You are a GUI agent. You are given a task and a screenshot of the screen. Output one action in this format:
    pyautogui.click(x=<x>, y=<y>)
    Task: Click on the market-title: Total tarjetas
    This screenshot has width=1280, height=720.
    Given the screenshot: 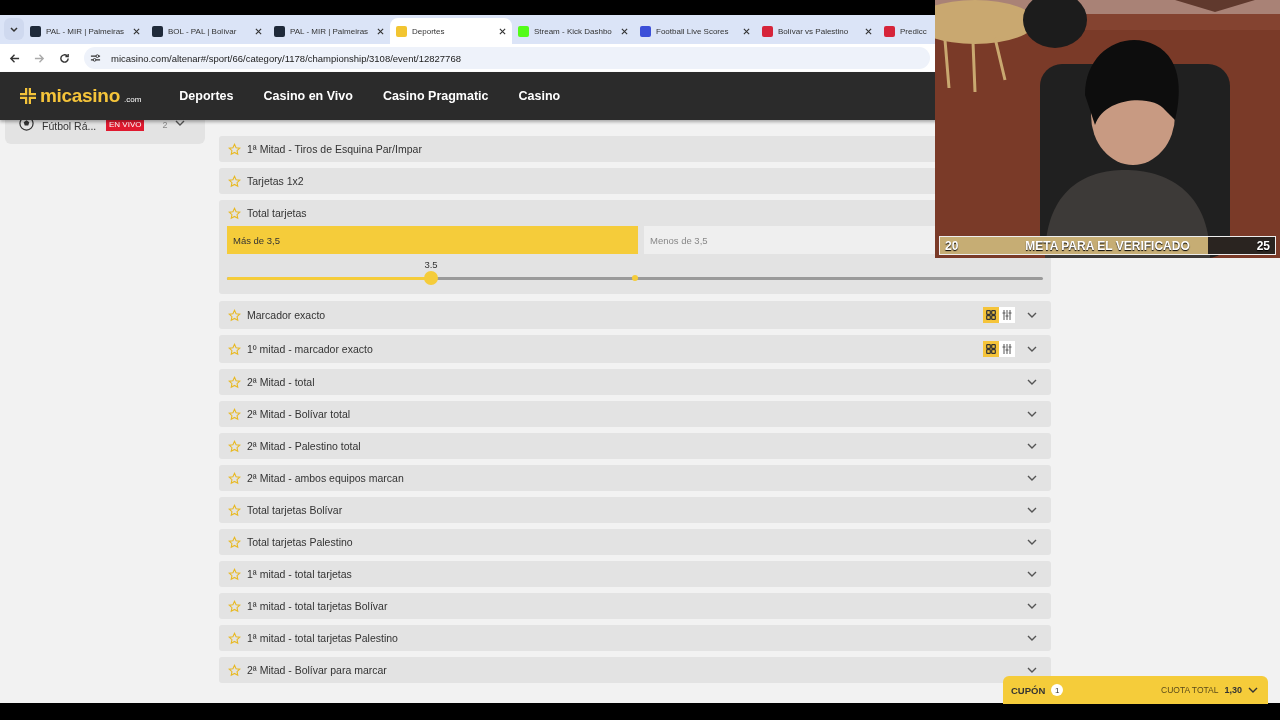 What is the action you would take?
    pyautogui.click(x=277, y=213)
    